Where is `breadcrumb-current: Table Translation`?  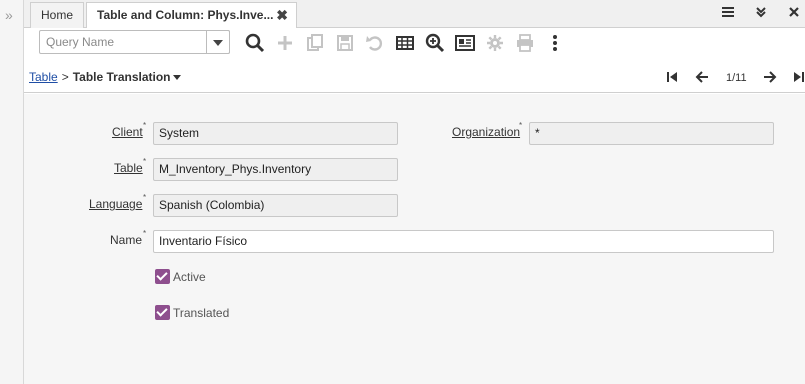
breadcrumb-current: Table Translation is located at coordinates (121, 77).